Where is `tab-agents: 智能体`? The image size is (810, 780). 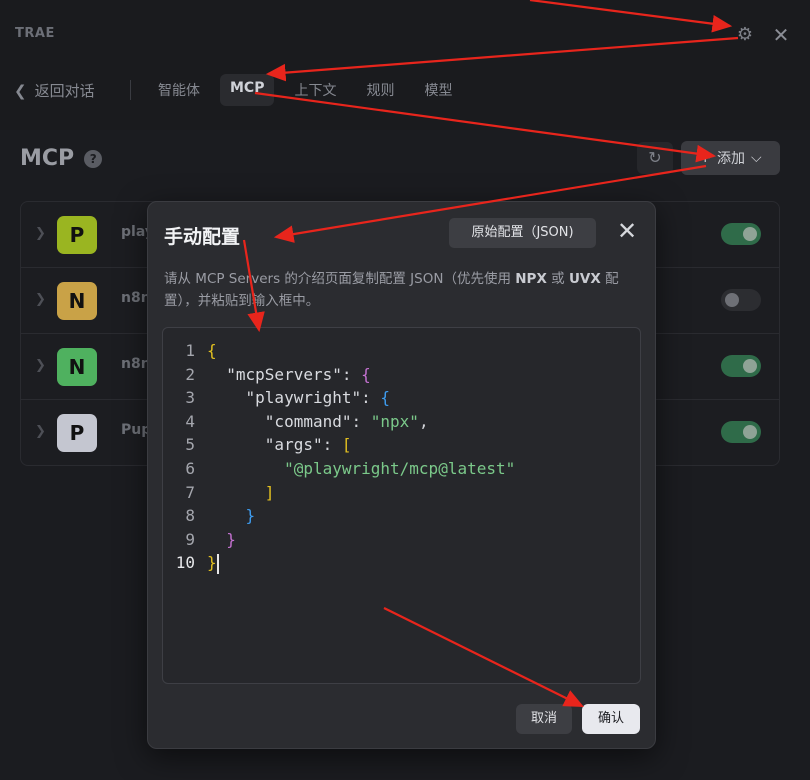
tab-agents: 智能体 is located at coordinates (179, 90).